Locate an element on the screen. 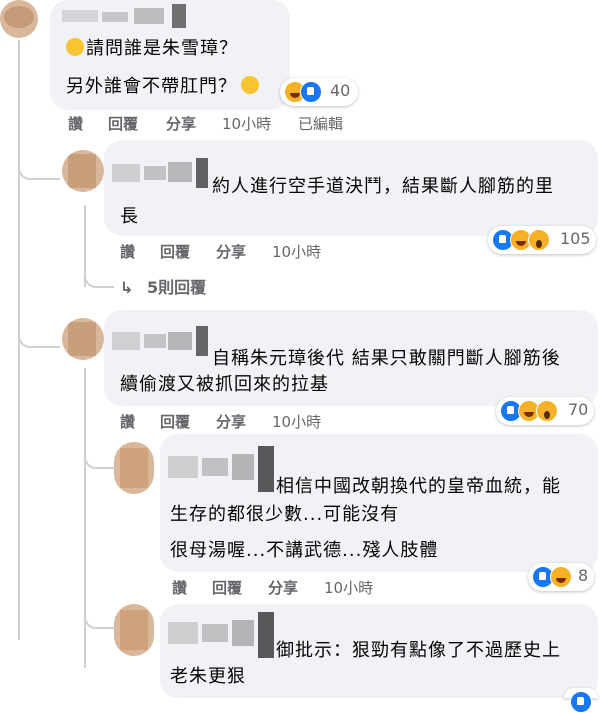 The image size is (603, 713). more-replies-label: 5則回覆 is located at coordinates (176, 287).